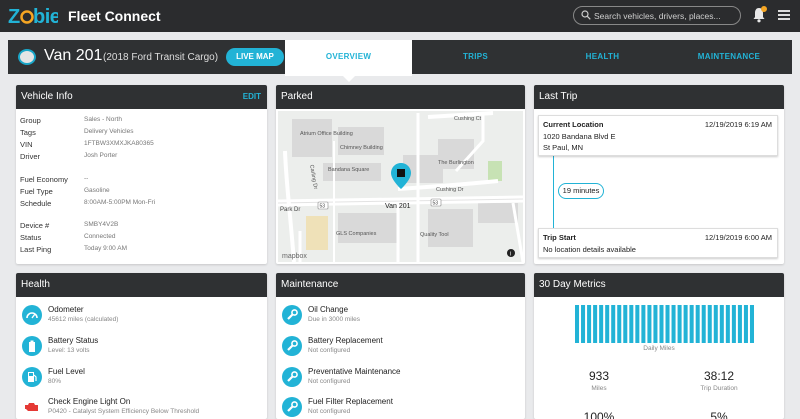 Image resolution: width=800 pixels, height=419 pixels. What do you see at coordinates (434, 235) in the screenshot?
I see `map-label-quality: Quality Tool` at bounding box center [434, 235].